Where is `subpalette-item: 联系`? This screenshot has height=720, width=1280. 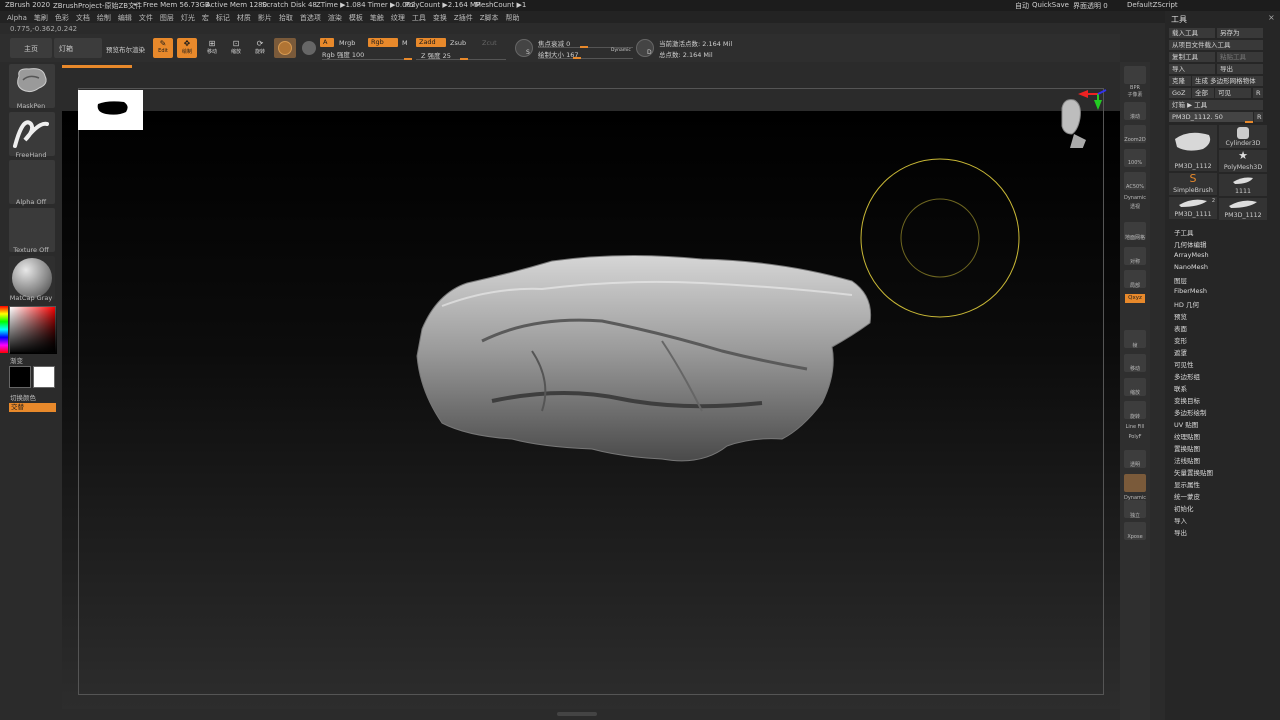
subpalette-item: 联系 is located at coordinates (1180, 388).